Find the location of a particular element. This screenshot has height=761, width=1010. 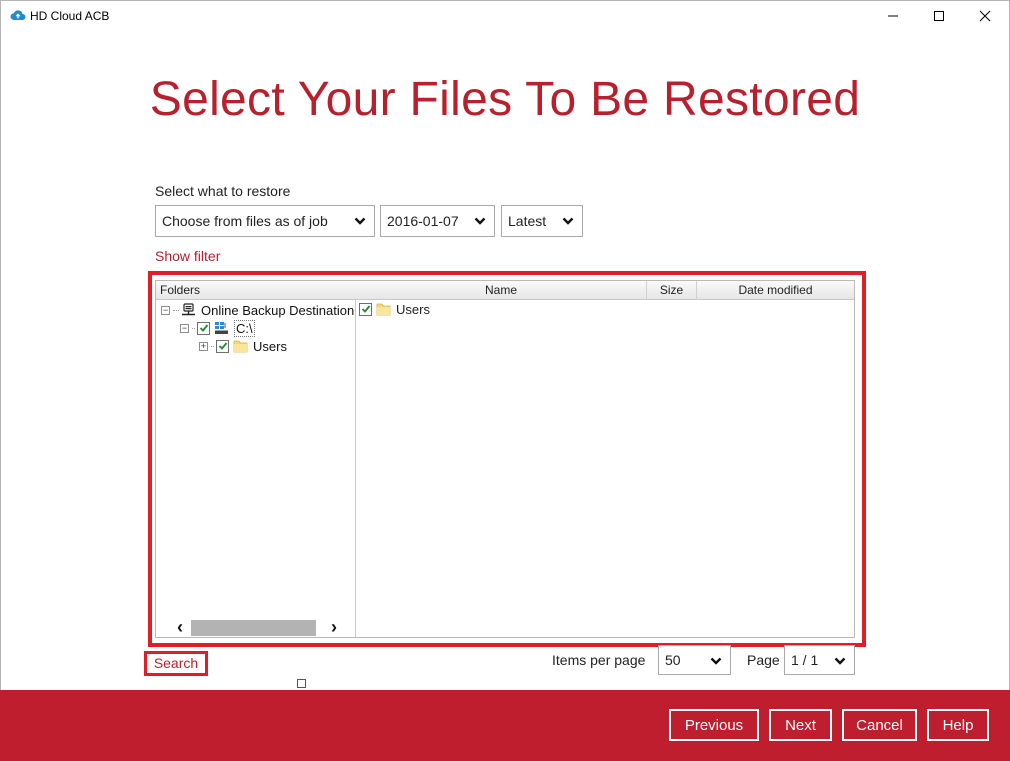

show-filter-link: Show filter is located at coordinates (187, 256).